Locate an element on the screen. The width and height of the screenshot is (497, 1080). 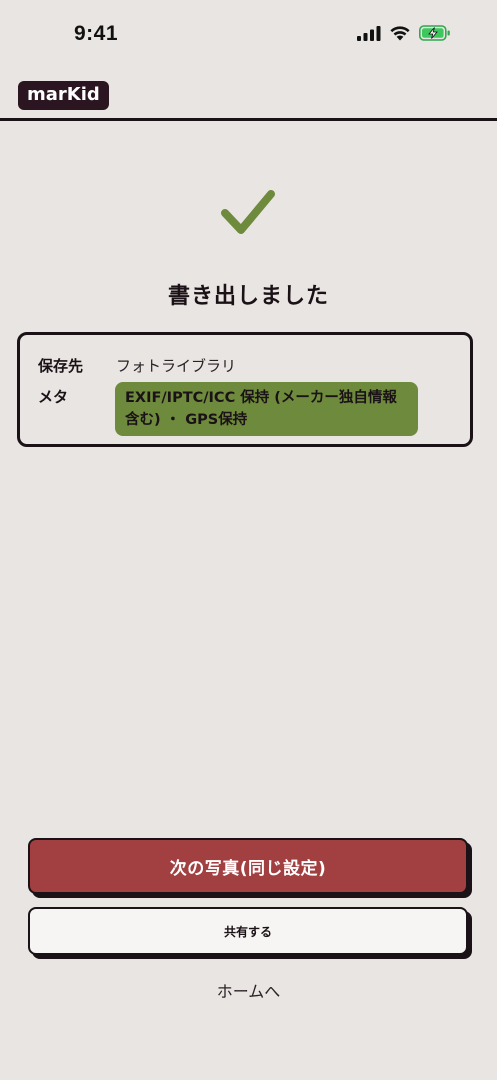
status-icons is located at coordinates (404, 33).